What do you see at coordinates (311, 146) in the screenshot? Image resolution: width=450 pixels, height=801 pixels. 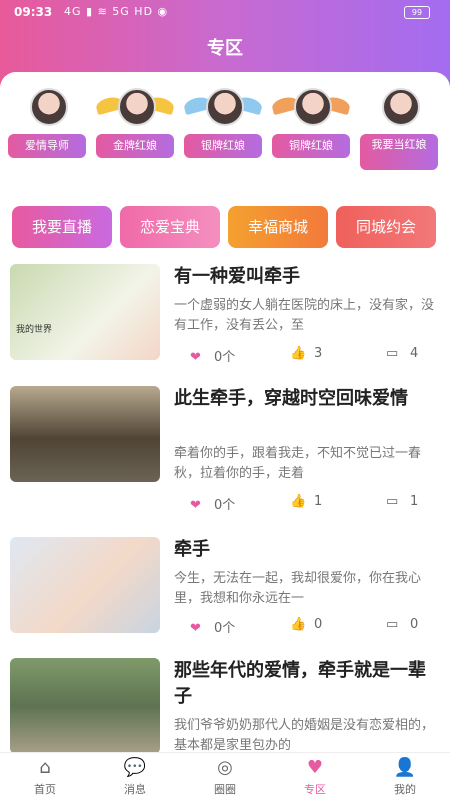 I see `badge-label: 铜牌红娘` at bounding box center [311, 146].